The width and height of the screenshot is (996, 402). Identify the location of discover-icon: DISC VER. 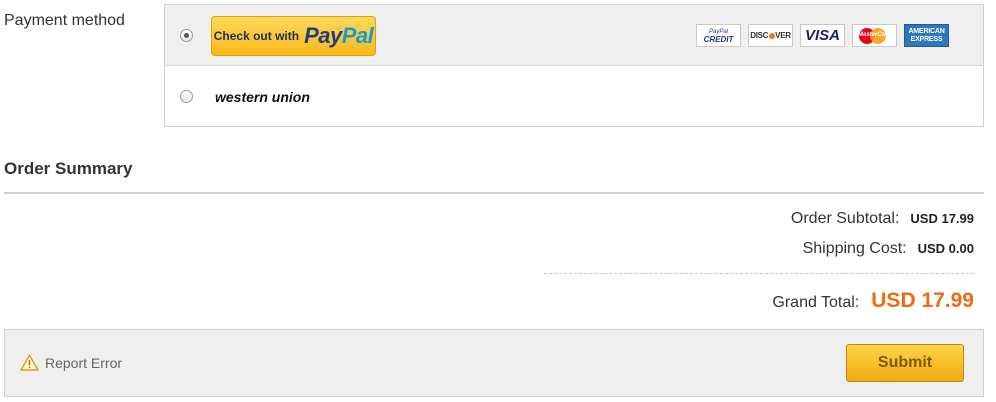
(770, 35).